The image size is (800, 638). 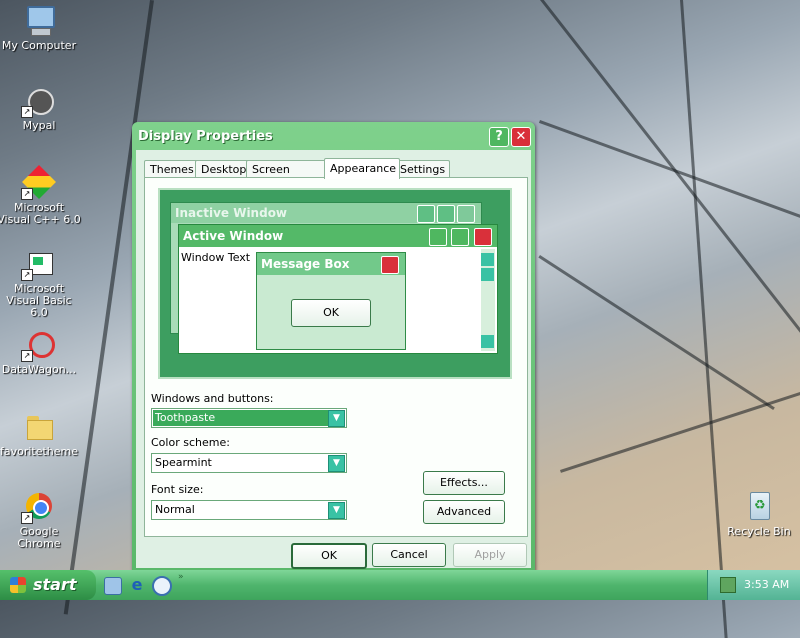 I want to click on help-icon: ?, so click(x=499, y=136).